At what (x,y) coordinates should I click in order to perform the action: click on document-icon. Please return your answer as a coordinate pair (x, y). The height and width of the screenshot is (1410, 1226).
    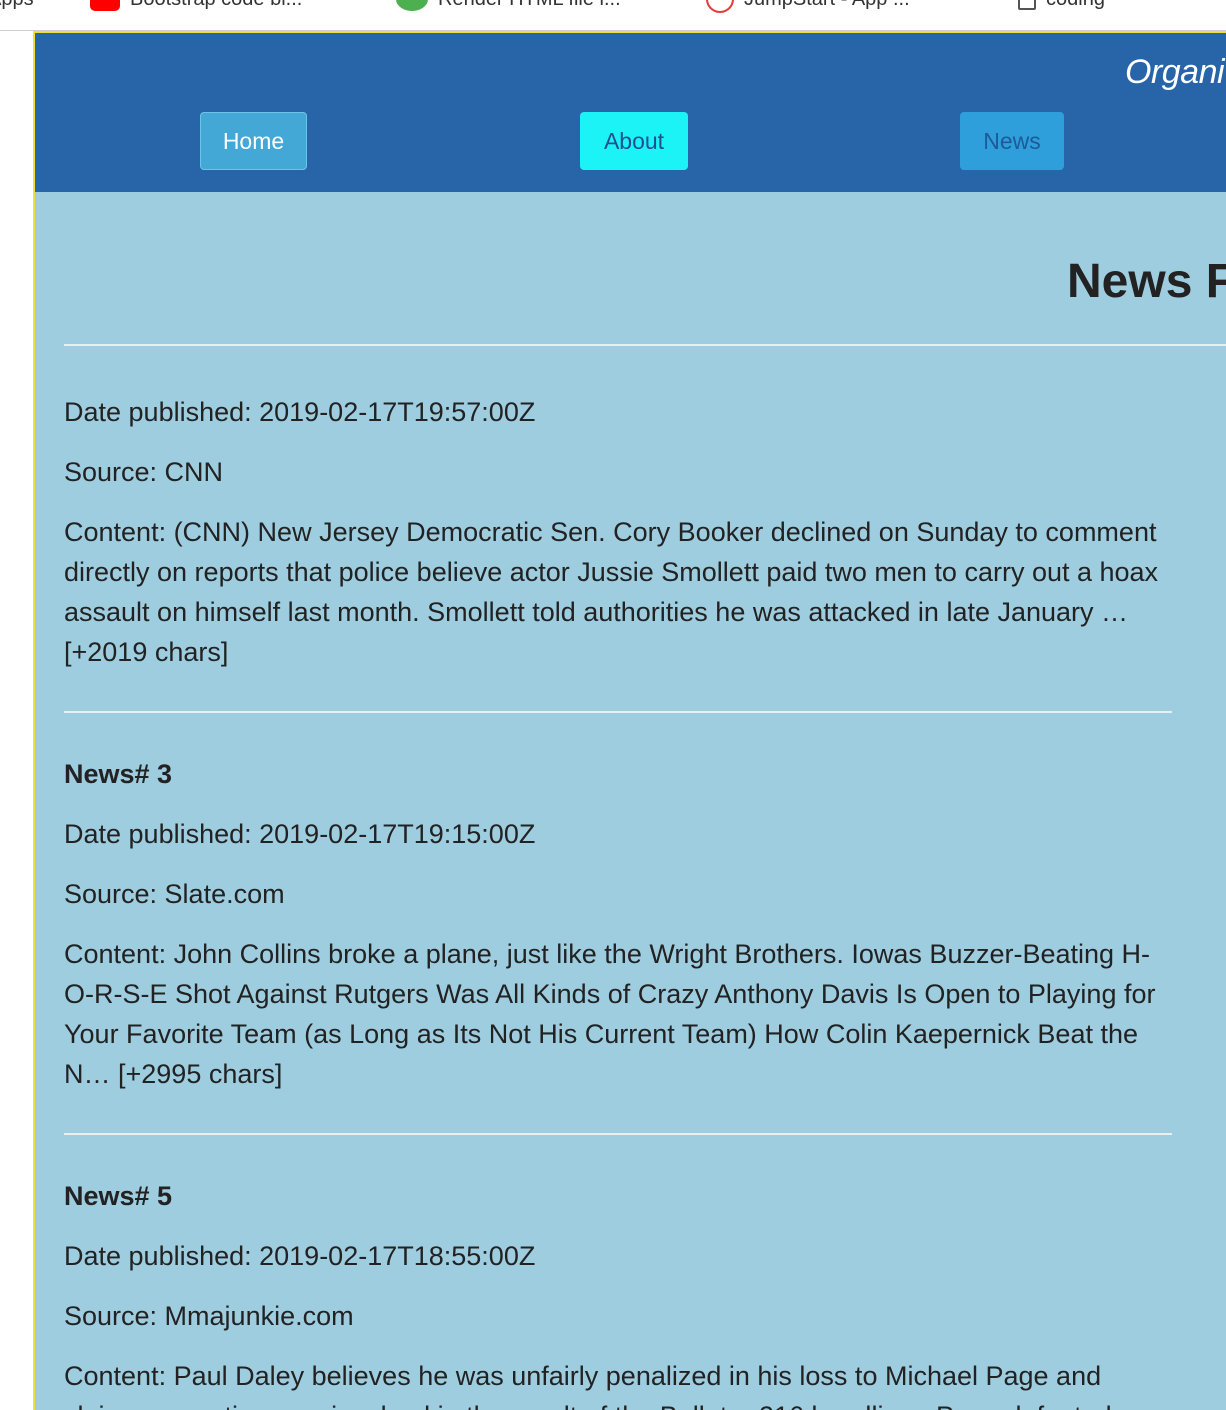
    Looking at the image, I should click on (1027, 5).